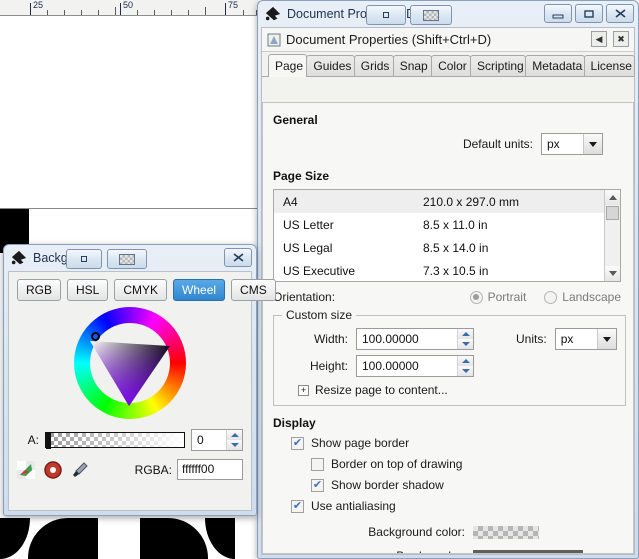 The width and height of the screenshot is (639, 559). Describe the element at coordinates (497, 144) in the screenshot. I see `default-units-label: Default units:` at that location.